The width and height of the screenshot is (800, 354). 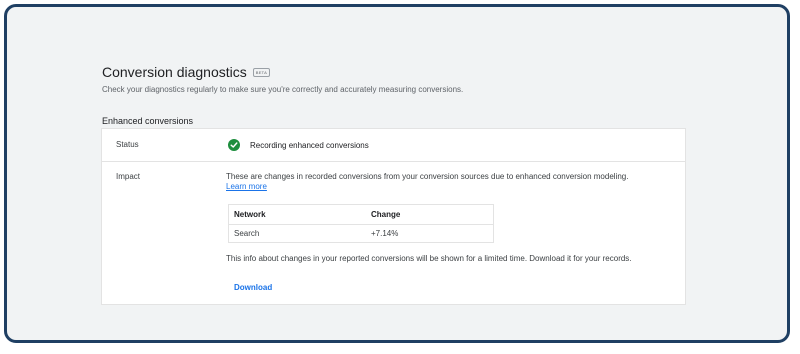 I want to click on check-circle-icon, so click(x=234, y=145).